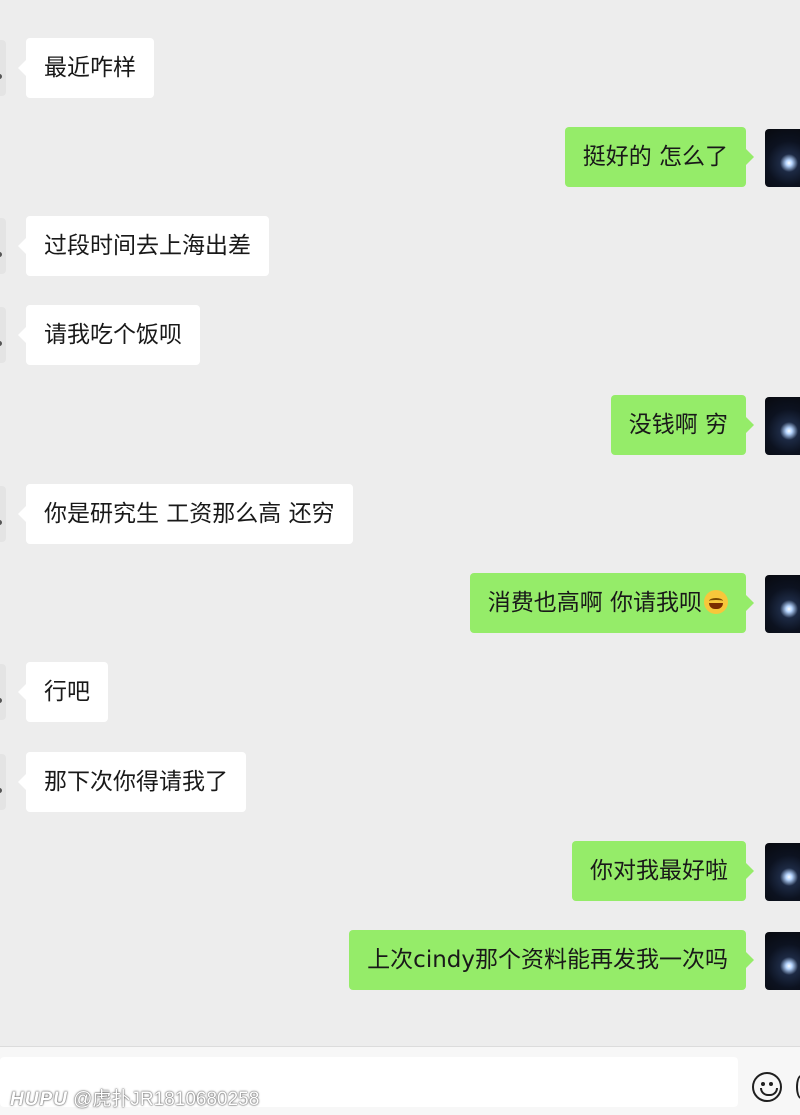 This screenshot has height=1115, width=800. I want to click on message-received: 那下次你得请我了, so click(400, 782).